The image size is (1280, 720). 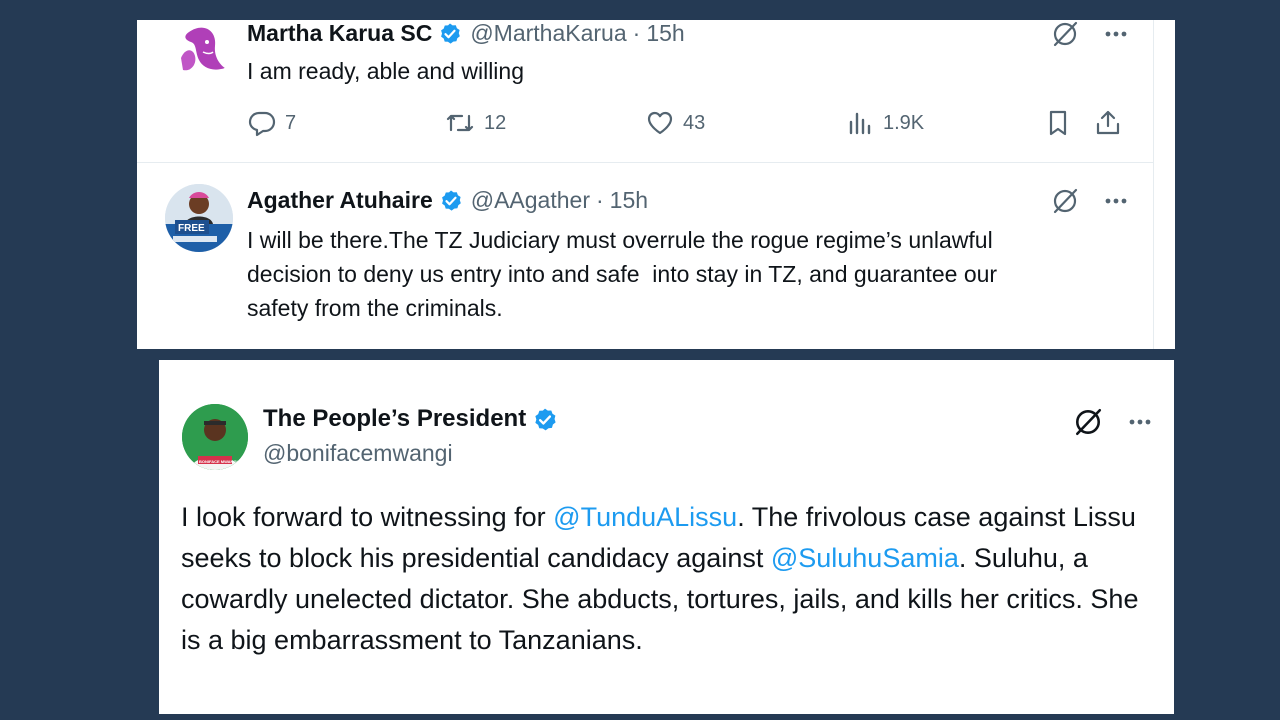 I want to click on bookmark-button, so click(x=1062, y=123).